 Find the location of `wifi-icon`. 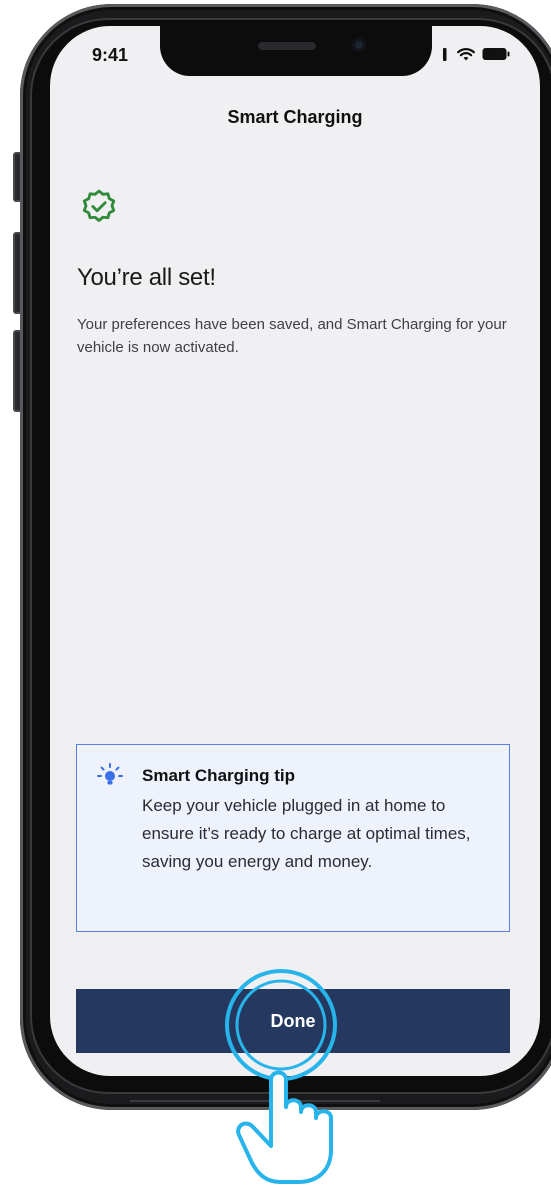

wifi-icon is located at coordinates (466, 54).